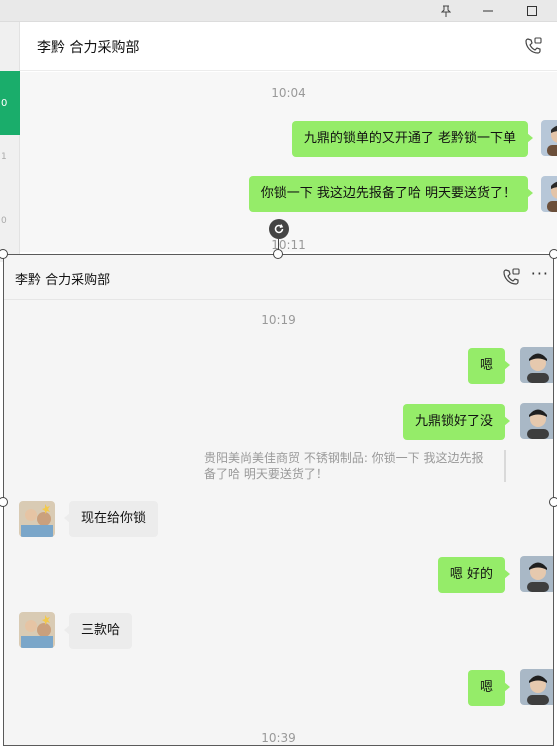 The width and height of the screenshot is (557, 746). I want to click on background-window-titlebar, so click(278, 11).